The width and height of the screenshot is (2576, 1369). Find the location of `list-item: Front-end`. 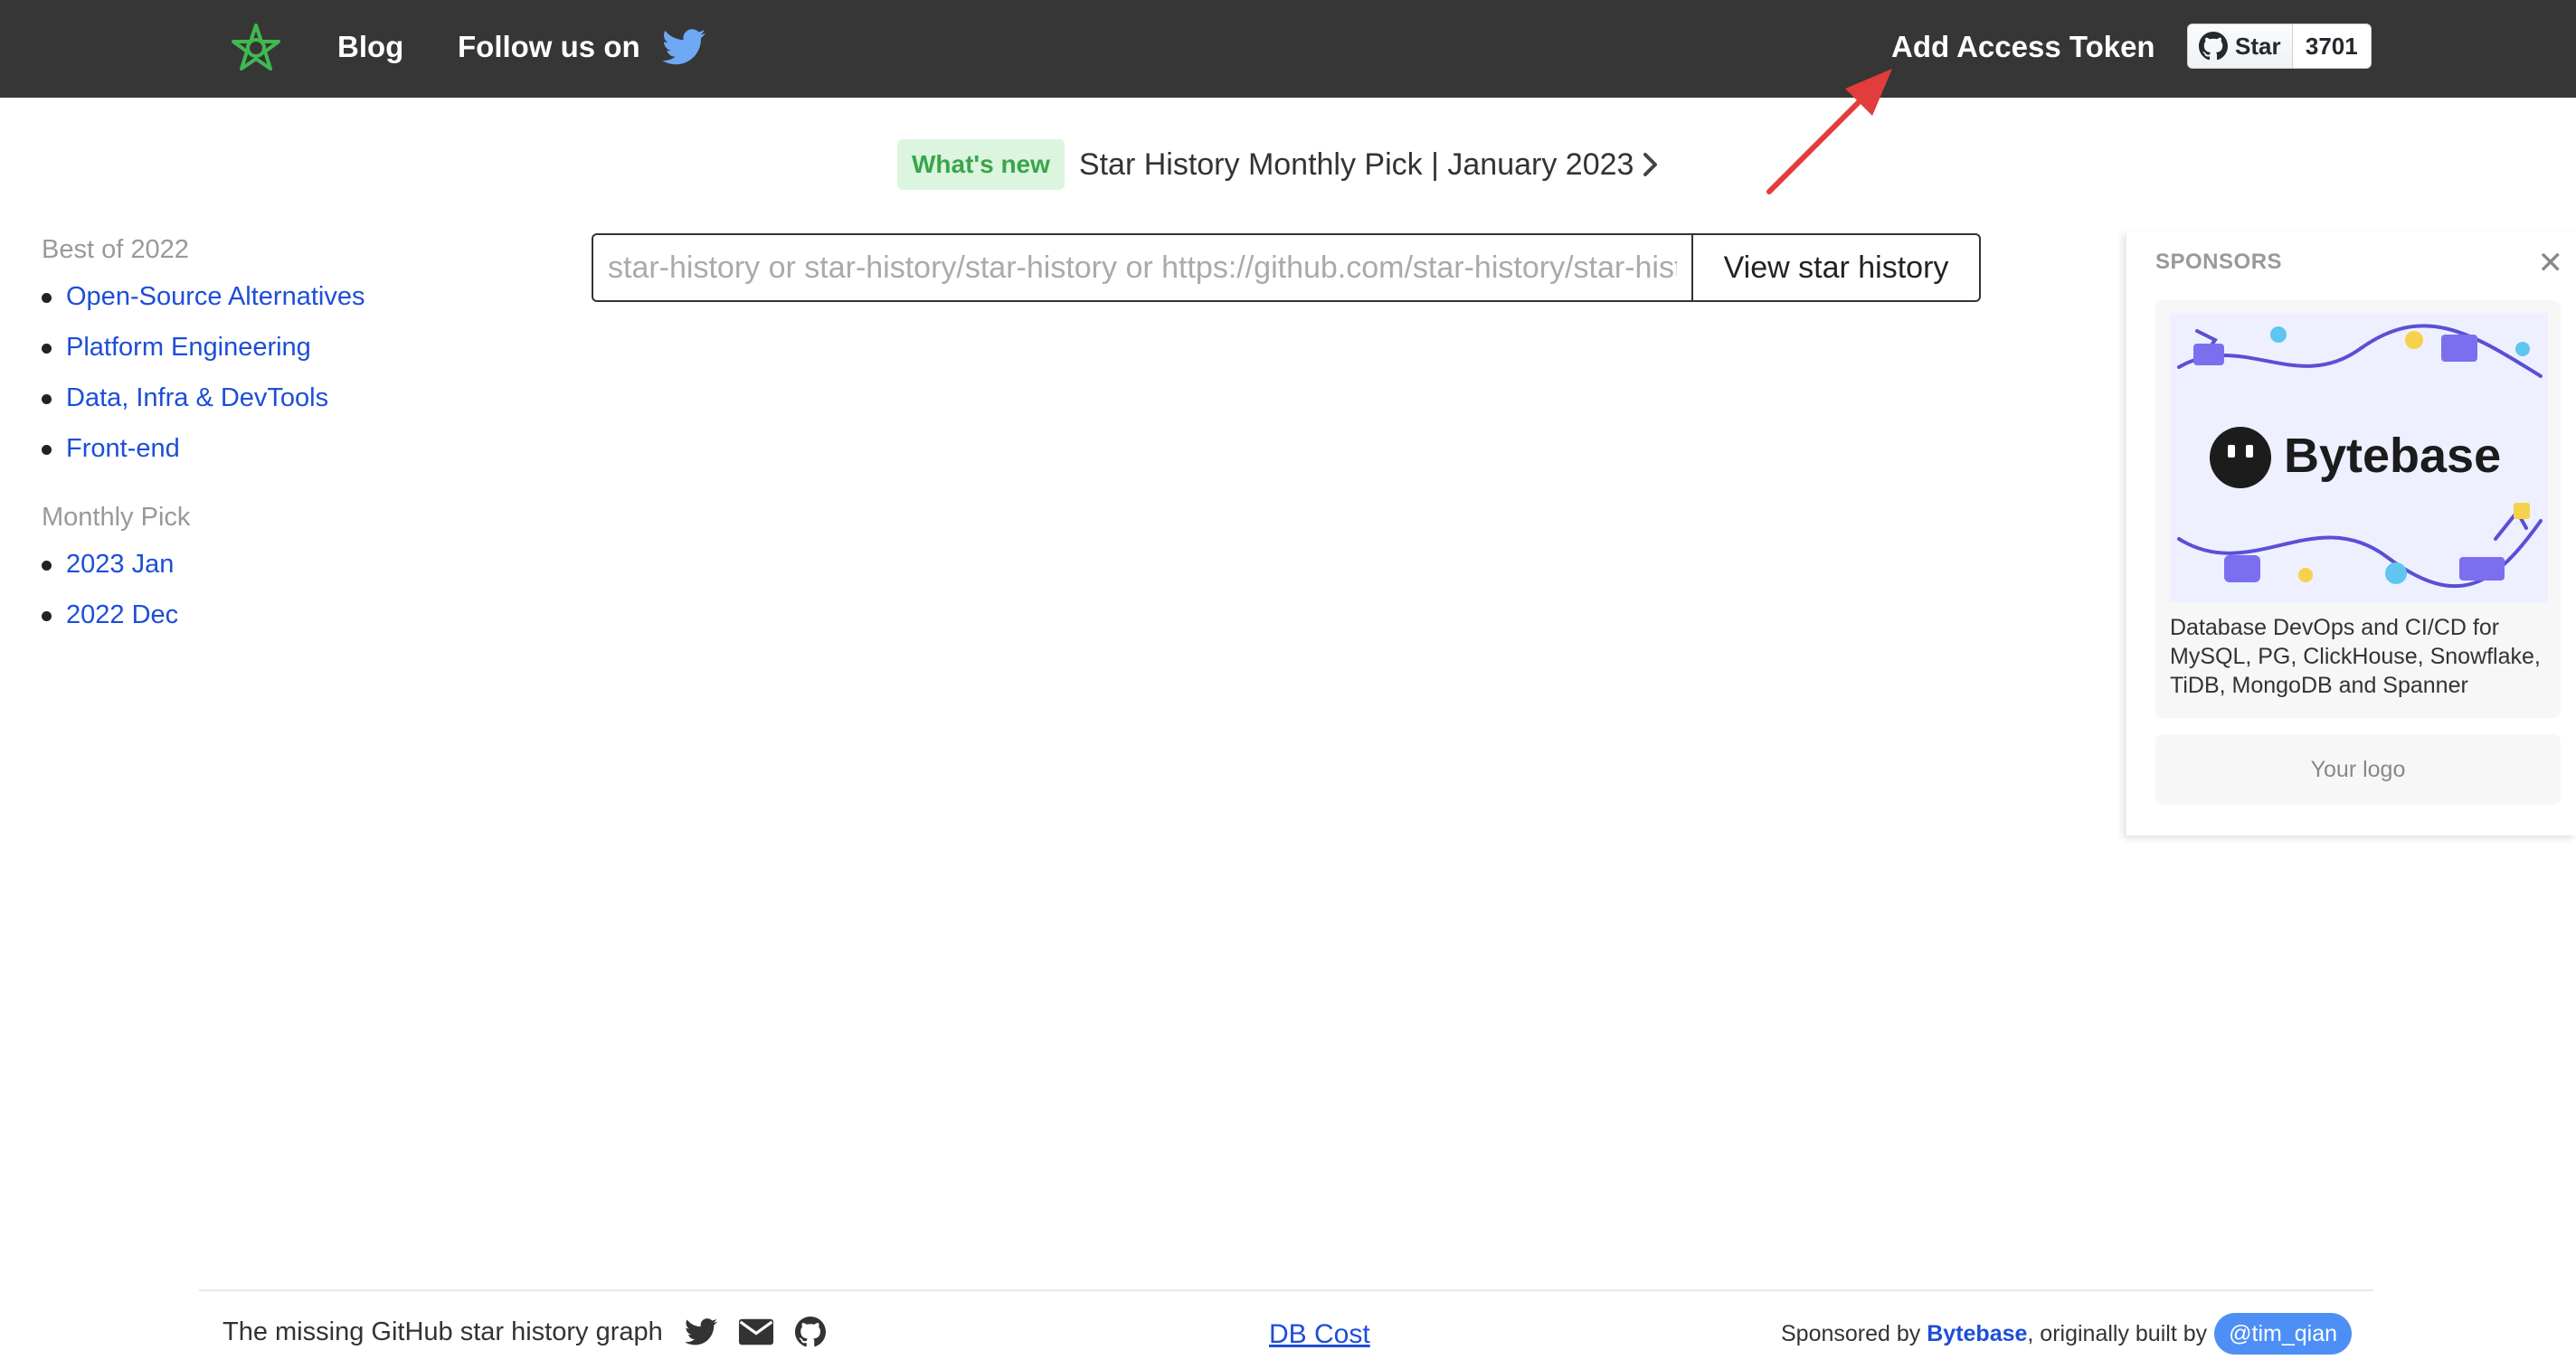

list-item: Front-end is located at coordinates (232, 454).